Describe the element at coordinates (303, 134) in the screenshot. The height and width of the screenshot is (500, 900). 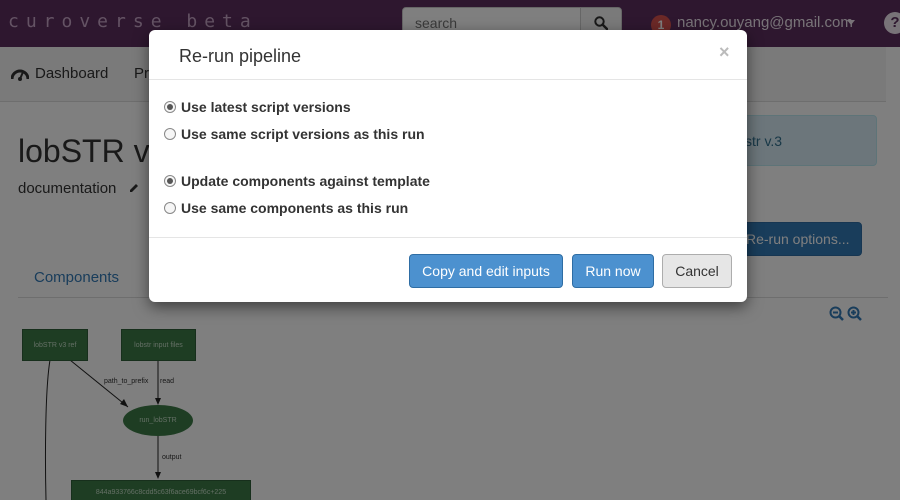
I see `radio-label: Use same script versions as this run` at that location.